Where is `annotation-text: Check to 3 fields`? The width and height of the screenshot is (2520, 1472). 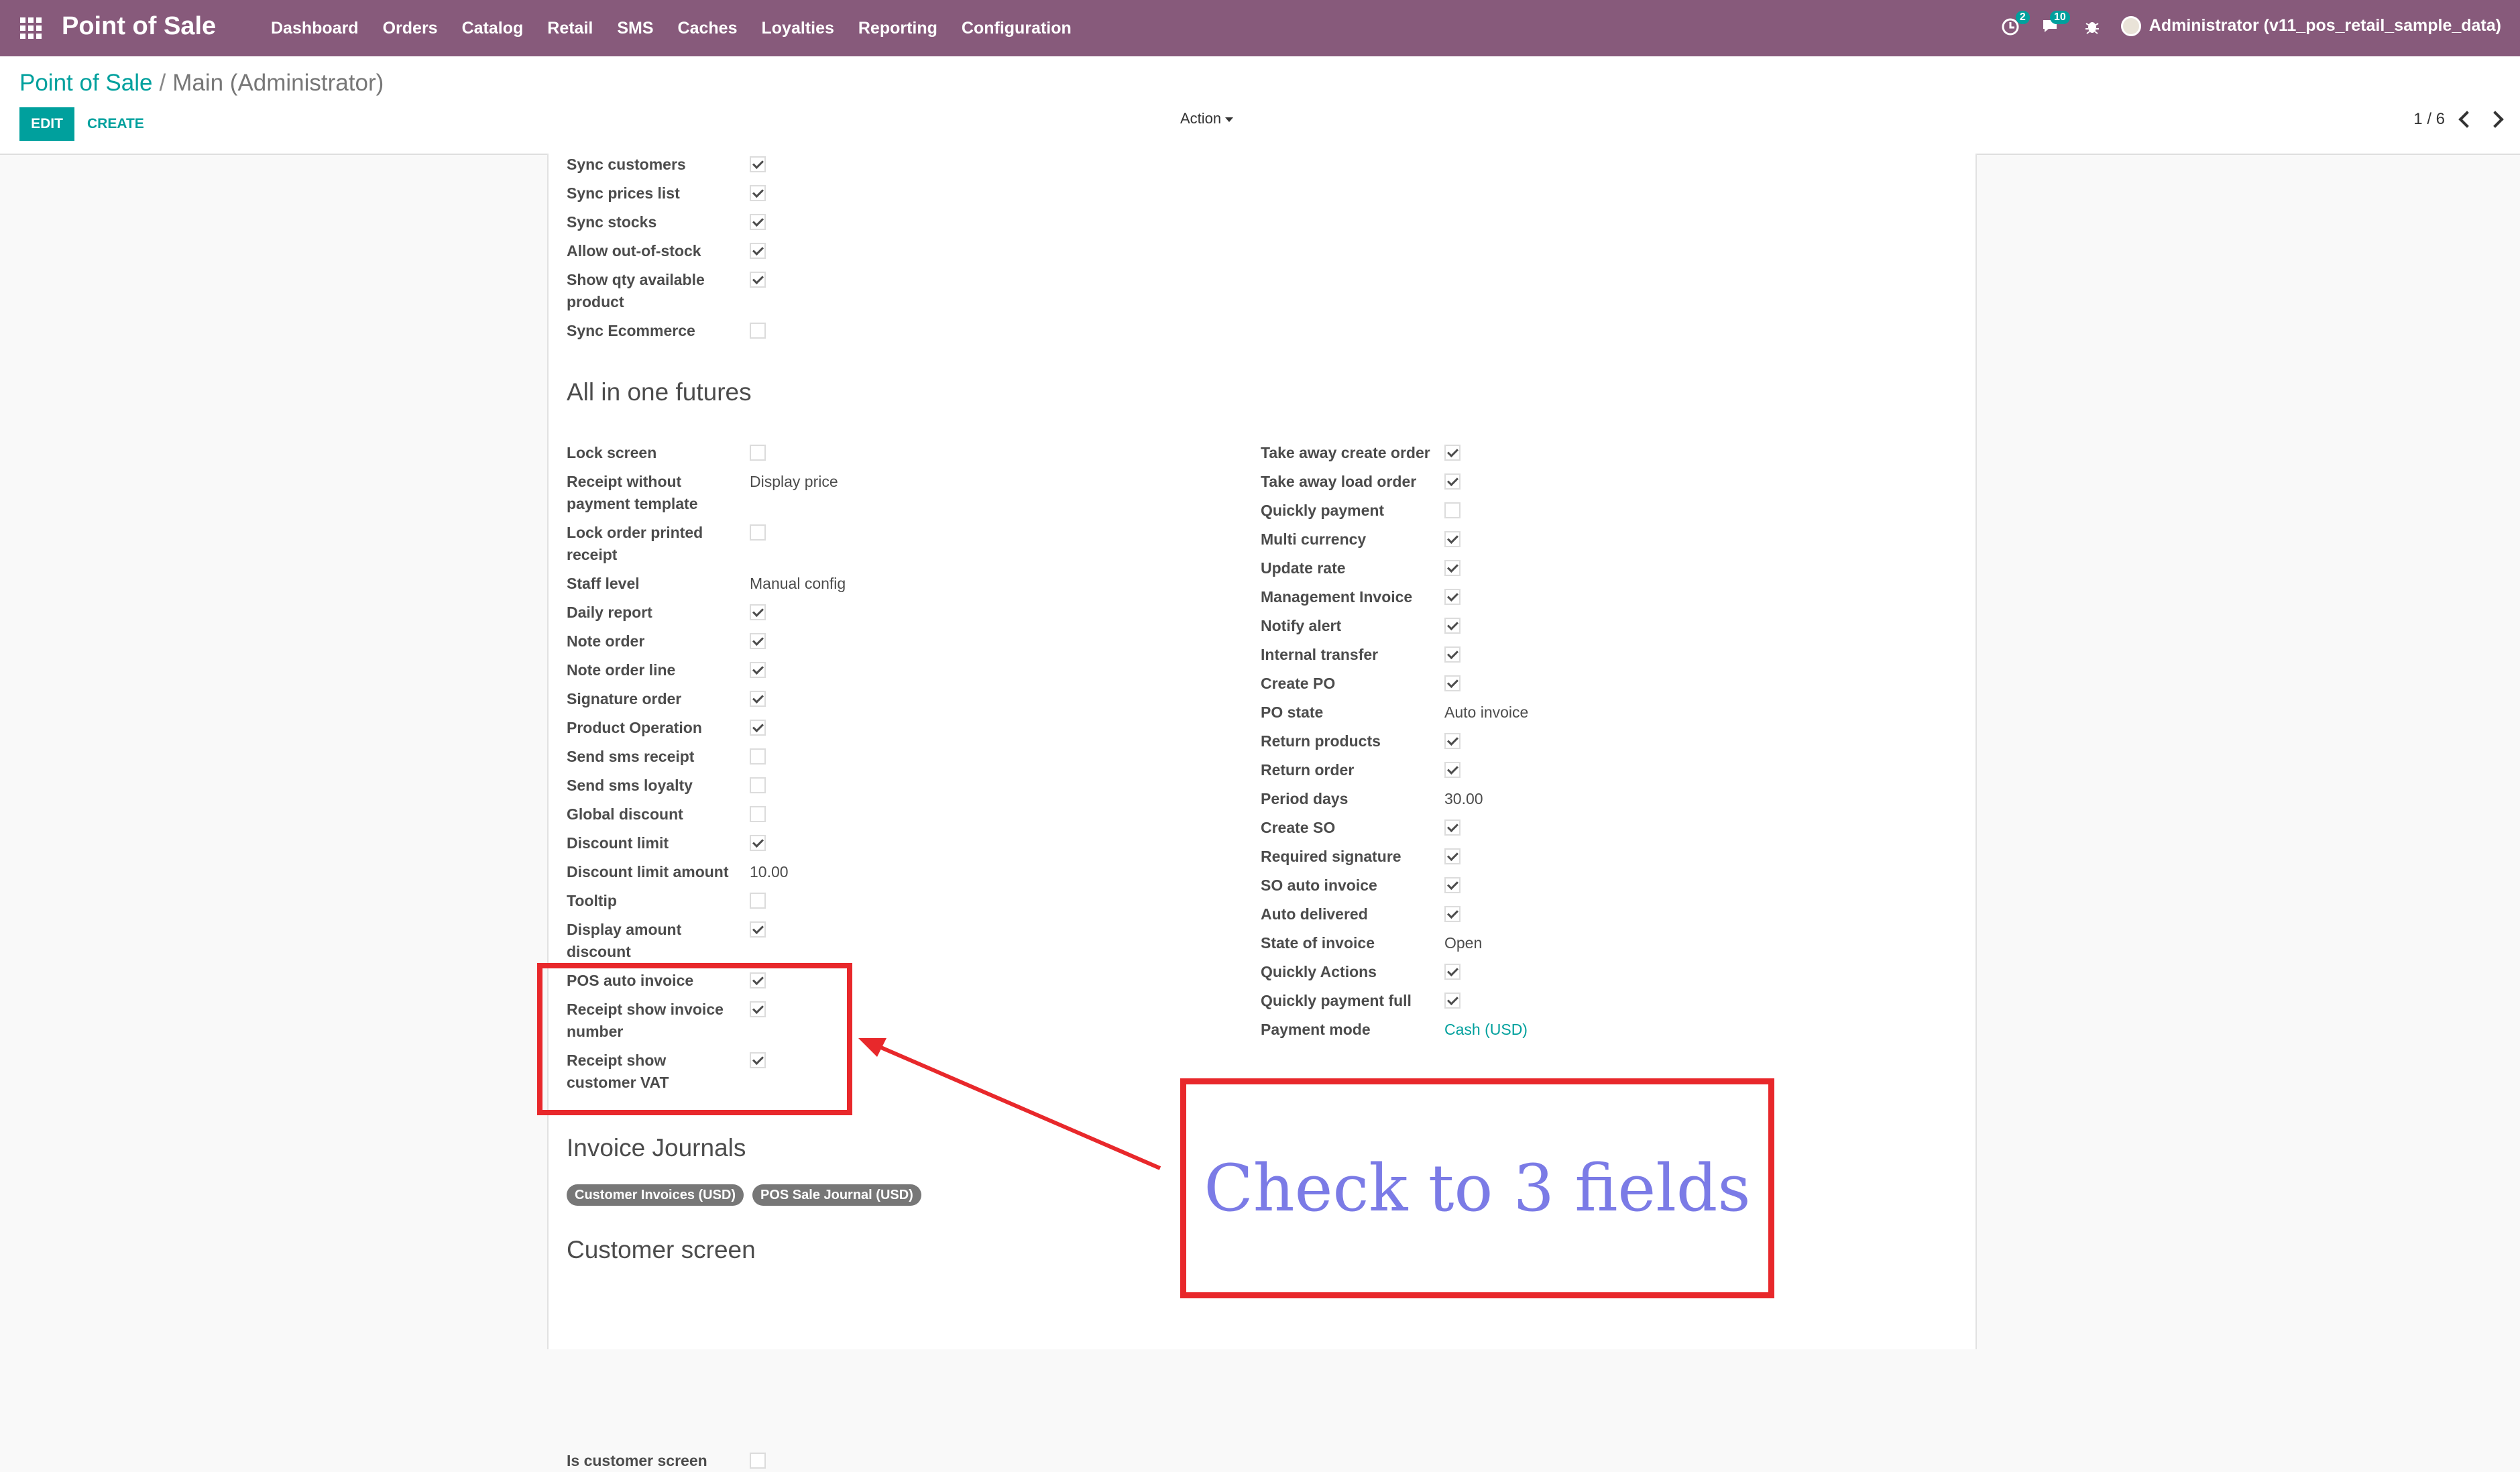 annotation-text: Check to 3 fields is located at coordinates (1477, 1188).